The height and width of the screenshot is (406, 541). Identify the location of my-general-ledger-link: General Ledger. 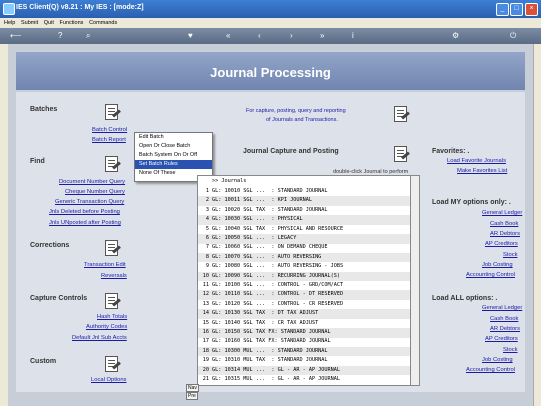
(502, 213).